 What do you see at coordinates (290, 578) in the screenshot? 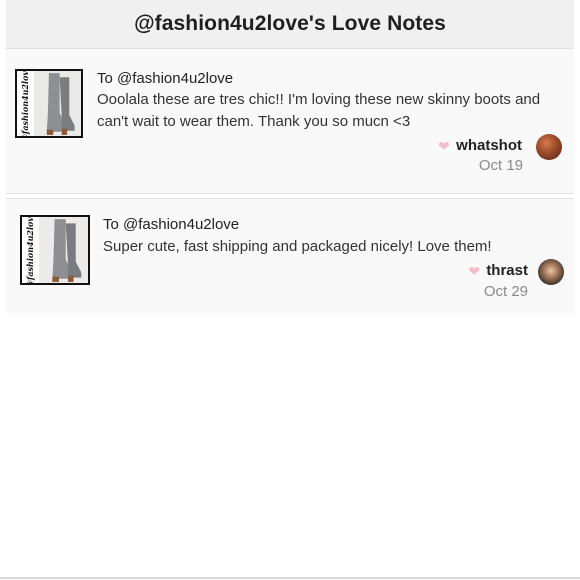
I see `bottom-divider` at bounding box center [290, 578].